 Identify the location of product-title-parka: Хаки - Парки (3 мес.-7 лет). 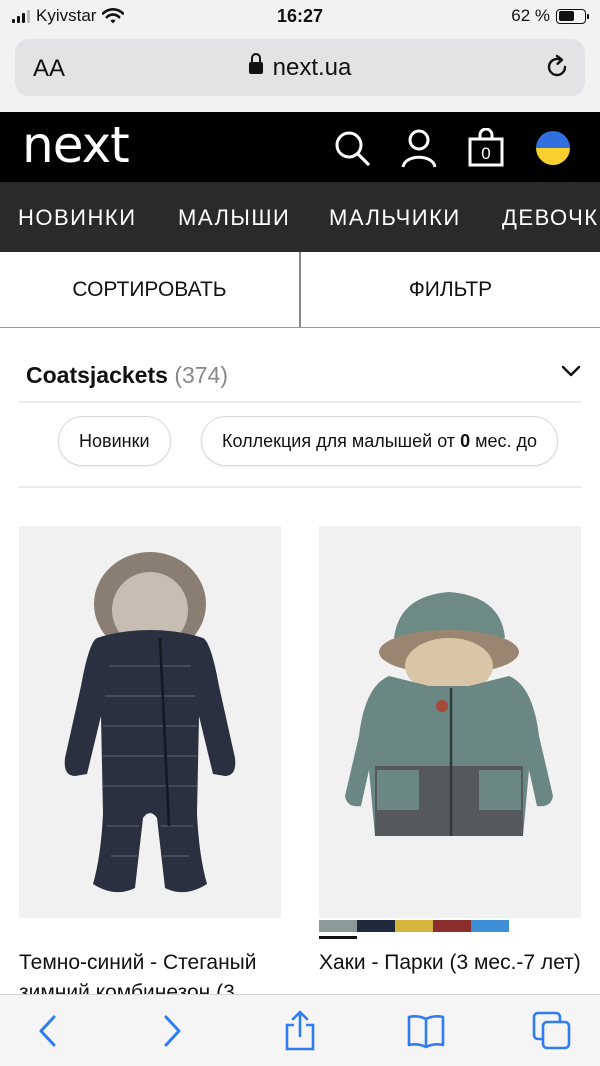
(451, 963).